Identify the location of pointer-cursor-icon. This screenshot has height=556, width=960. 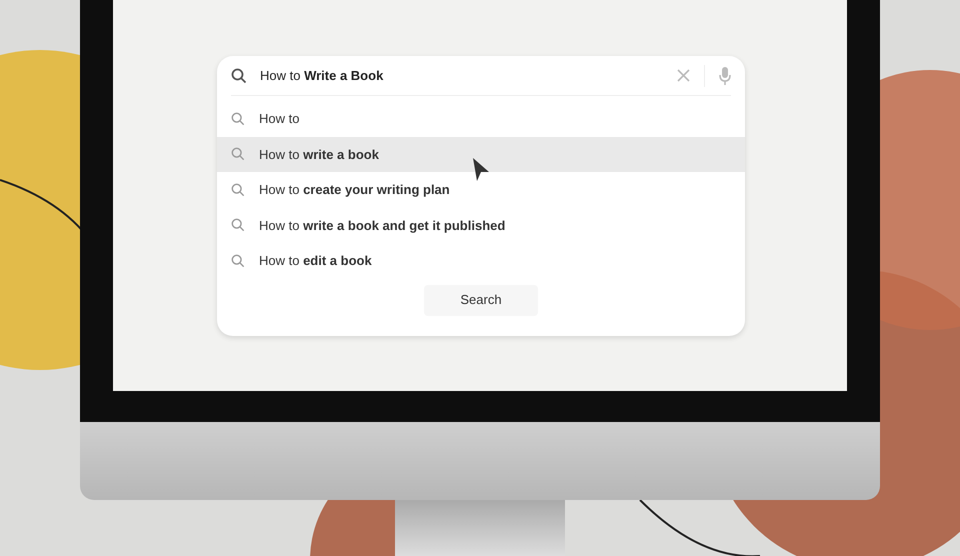
(481, 170).